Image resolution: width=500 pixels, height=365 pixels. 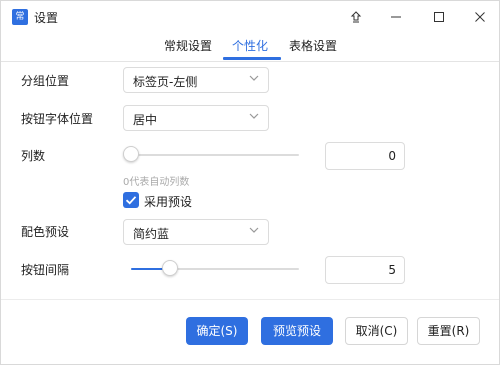 What do you see at coordinates (392, 270) in the screenshot?
I see `button-spacing-value: 5` at bounding box center [392, 270].